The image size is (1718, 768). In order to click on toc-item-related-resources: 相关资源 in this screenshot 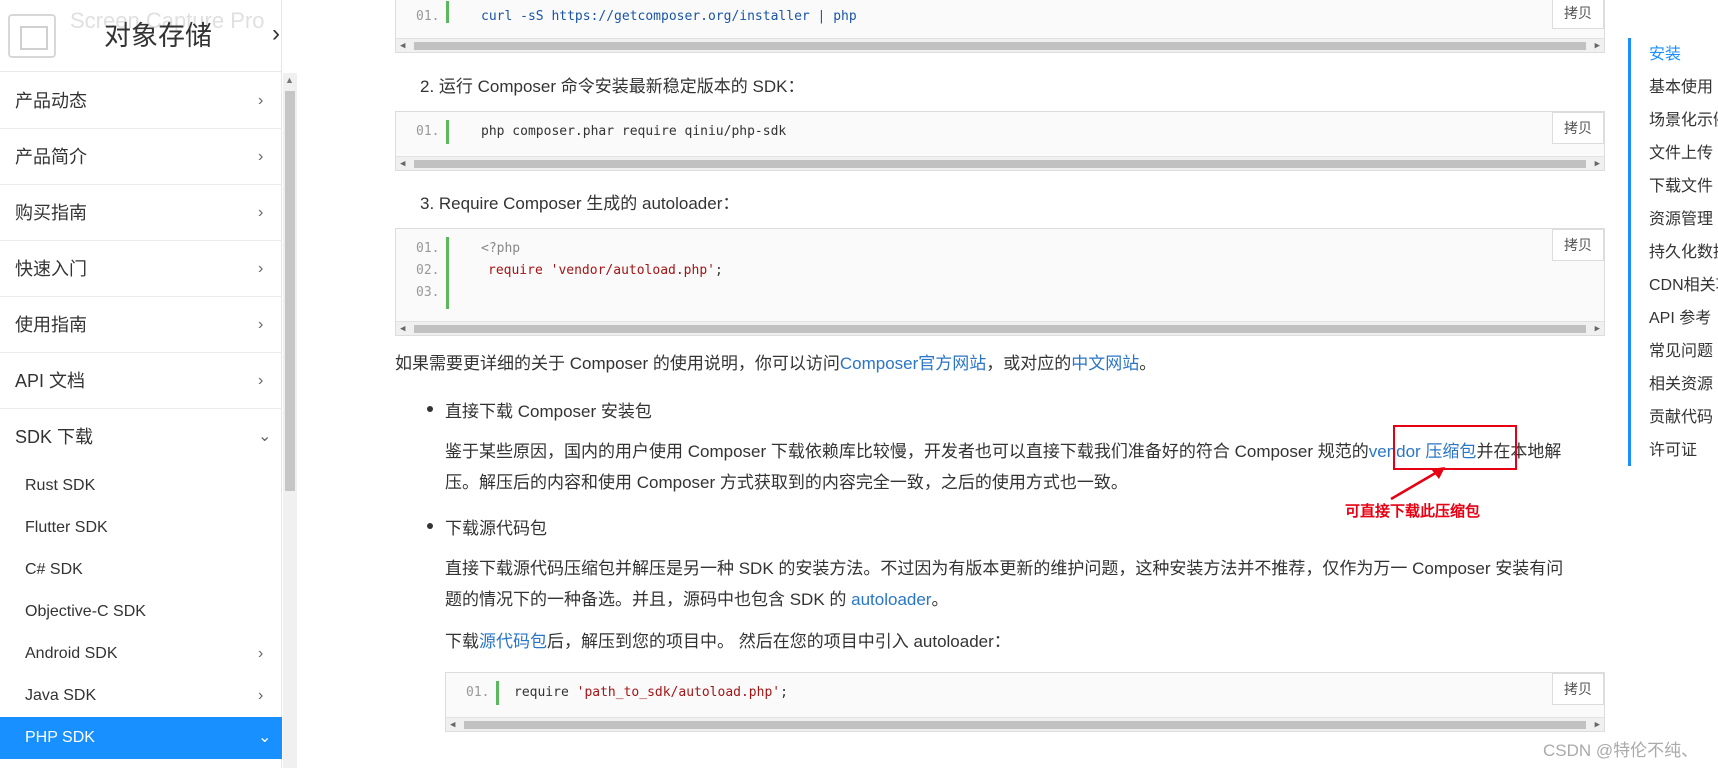, I will do `click(1674, 384)`.